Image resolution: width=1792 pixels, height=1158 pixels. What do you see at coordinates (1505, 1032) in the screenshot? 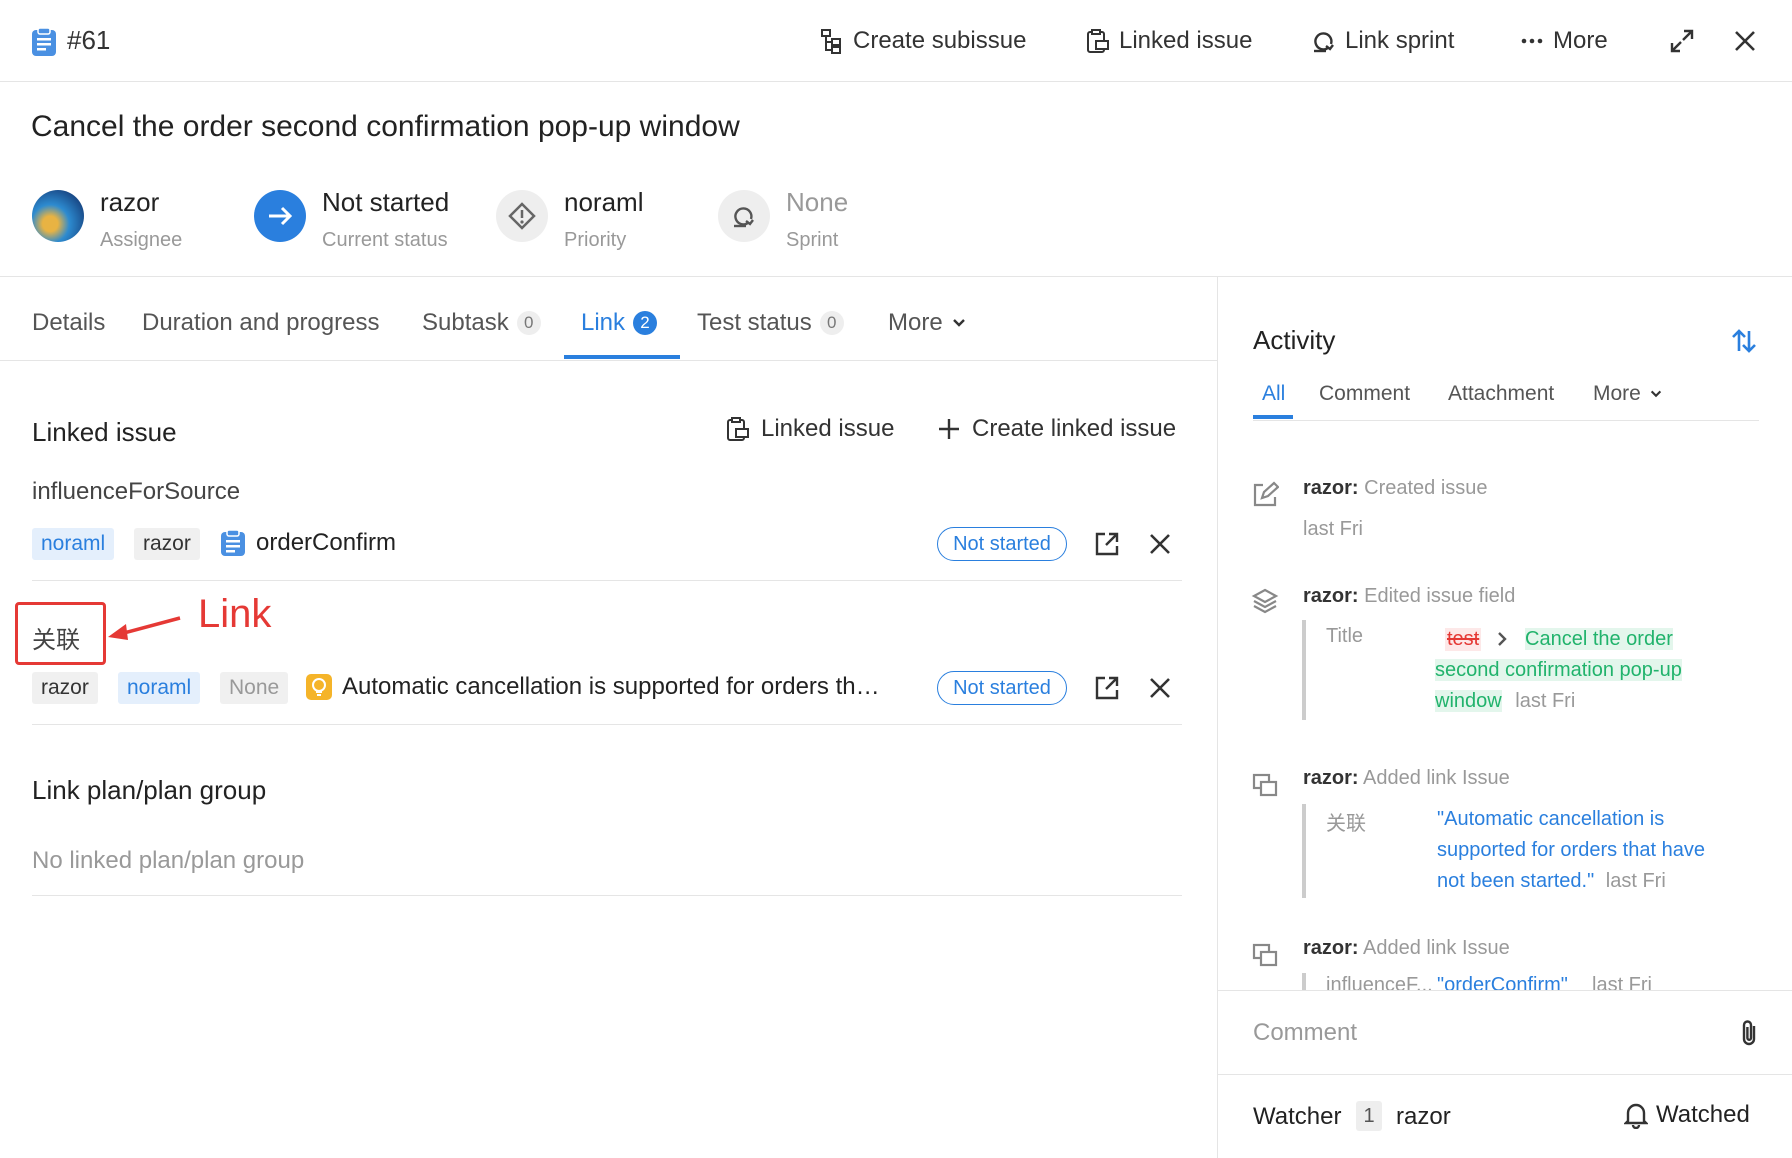
I see `comment-box: Comment` at bounding box center [1505, 1032].